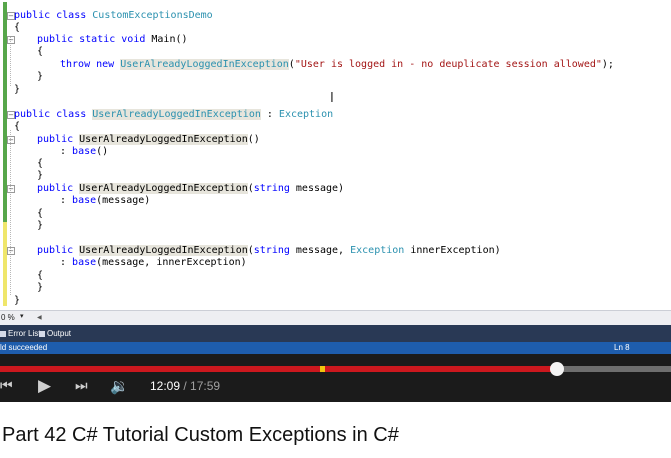 Image resolution: width=671 pixels, height=458 pixels. Describe the element at coordinates (335, 333) in the screenshot. I see `tool-window-tabs: Error List Output` at that location.